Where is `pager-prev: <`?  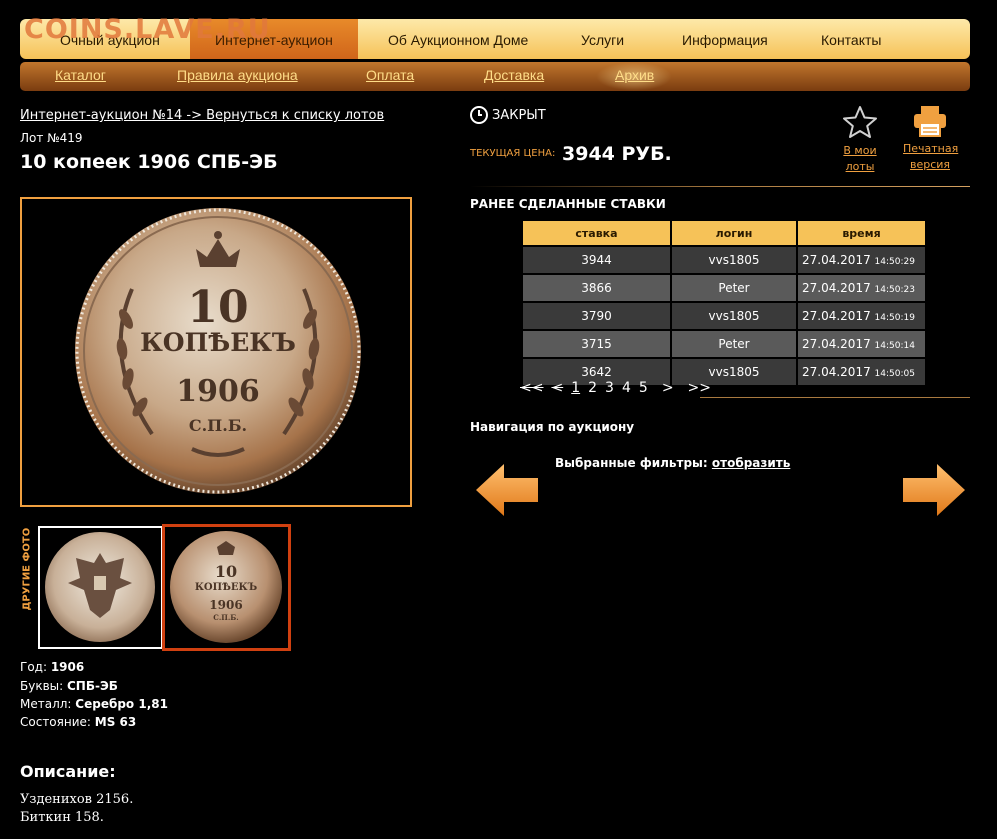
pager-prev: < is located at coordinates (557, 388).